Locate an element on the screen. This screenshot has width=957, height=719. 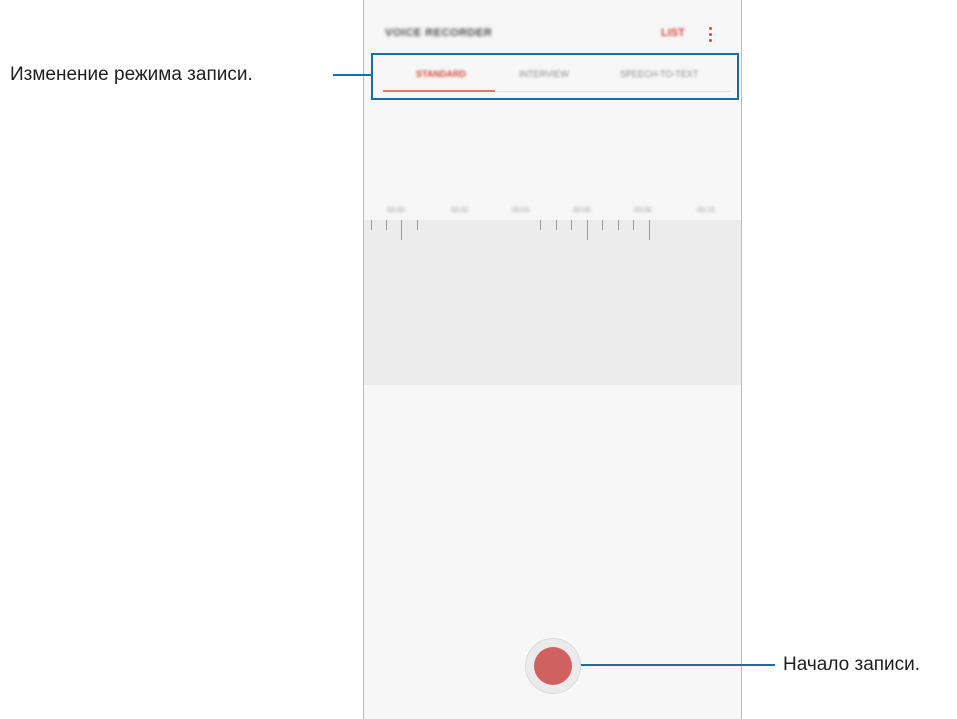
timeline-label: 00:10 is located at coordinates (706, 210).